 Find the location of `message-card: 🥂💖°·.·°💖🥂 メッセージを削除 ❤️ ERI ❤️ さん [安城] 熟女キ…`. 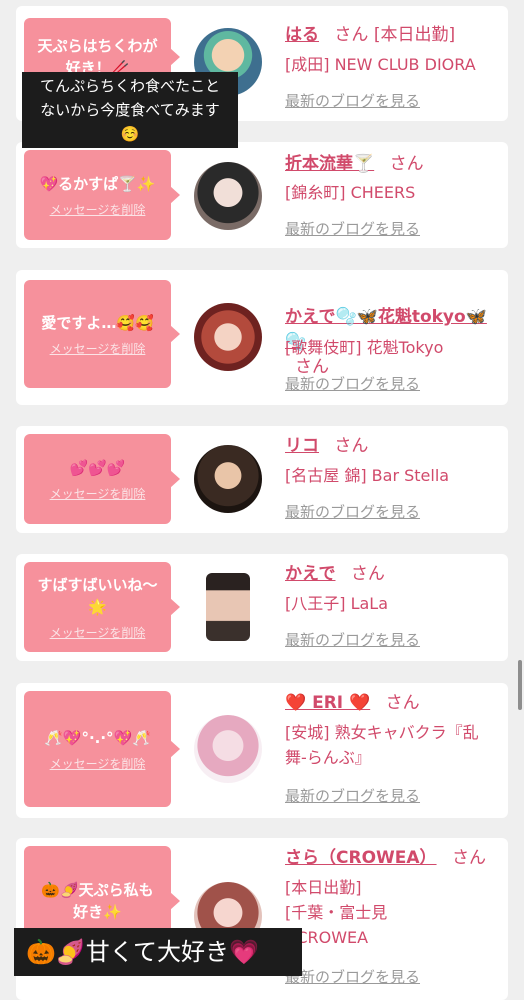

message-card: 🥂💖°·.·°💖🥂 メッセージを削除 ❤️ ERI ❤️ さん [安城] 熟女キ… is located at coordinates (262, 750).